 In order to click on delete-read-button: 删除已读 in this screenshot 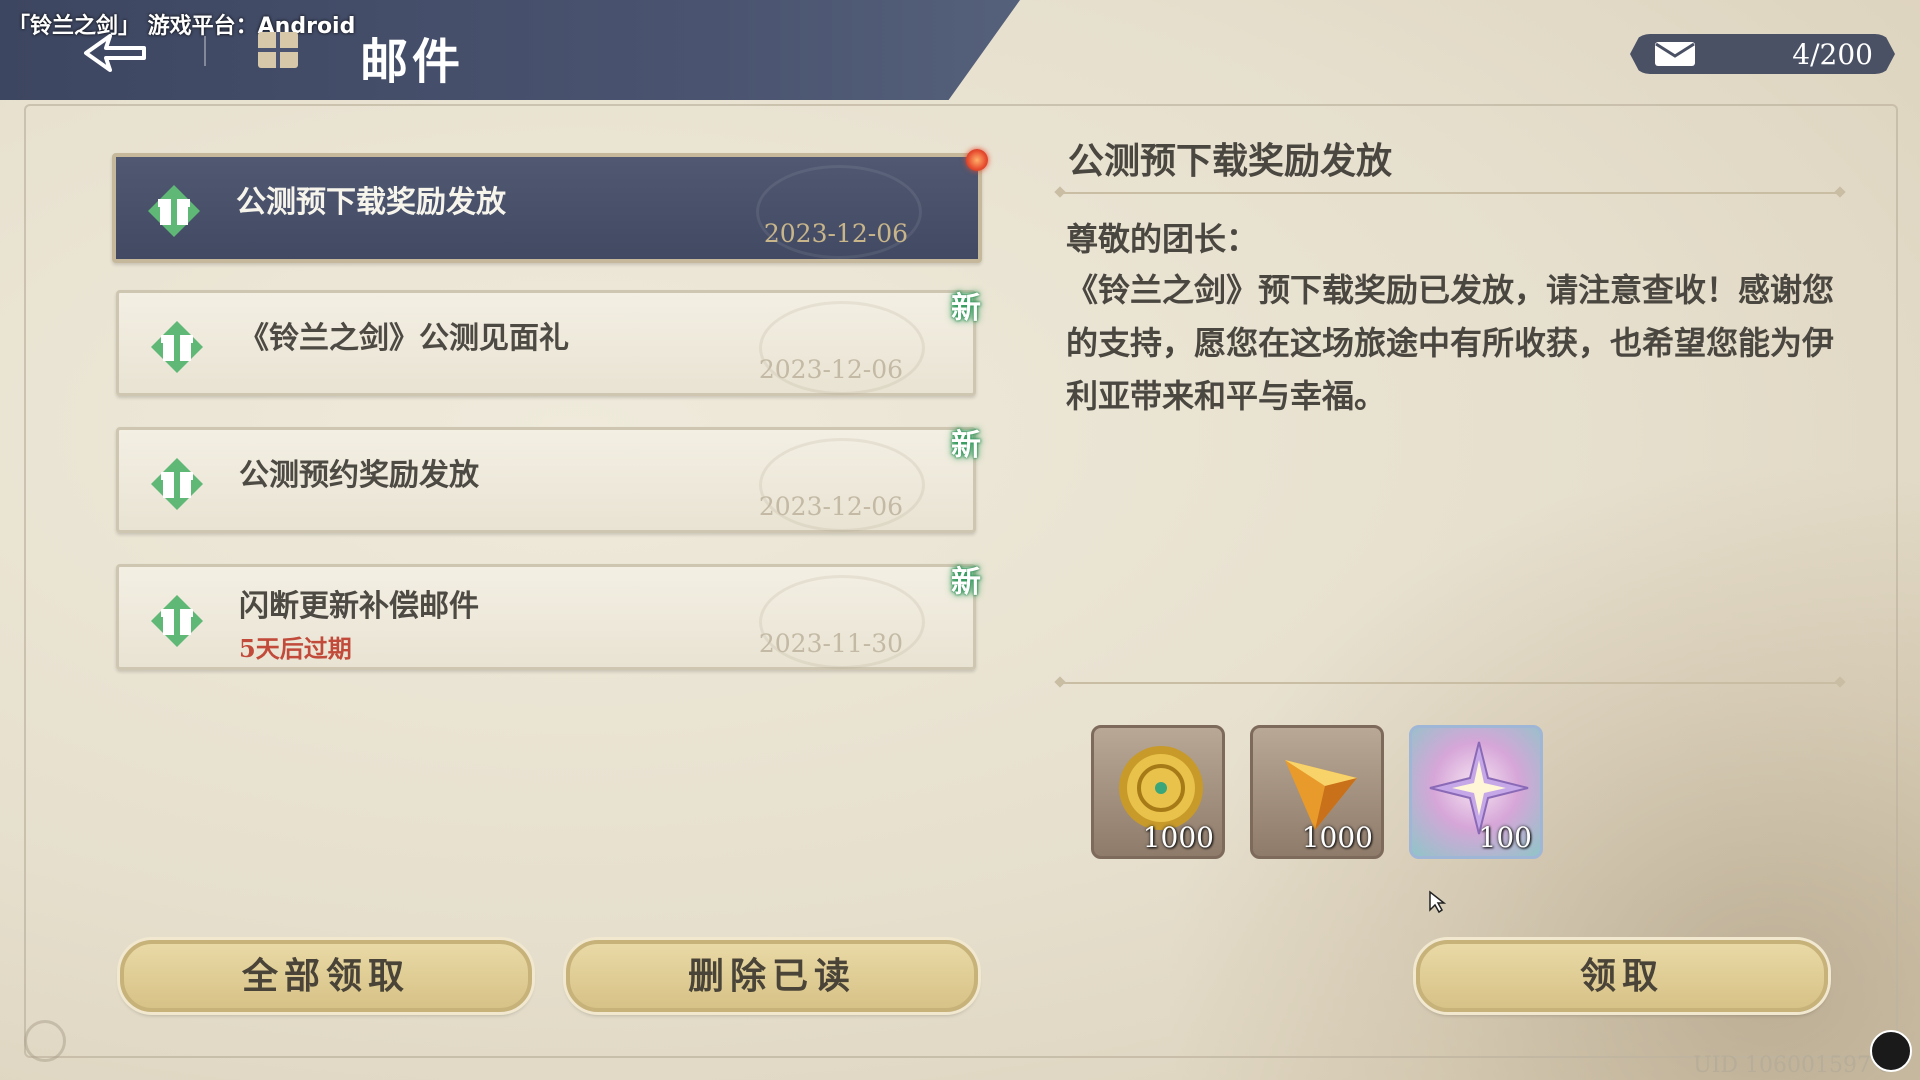, I will do `click(772, 976)`.